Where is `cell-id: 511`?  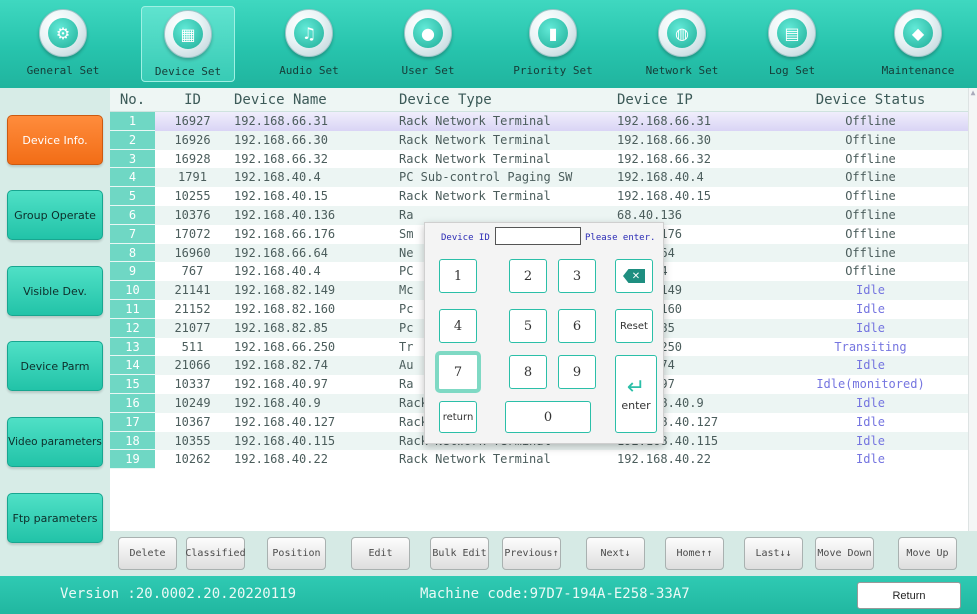
cell-id: 511 is located at coordinates (192, 346).